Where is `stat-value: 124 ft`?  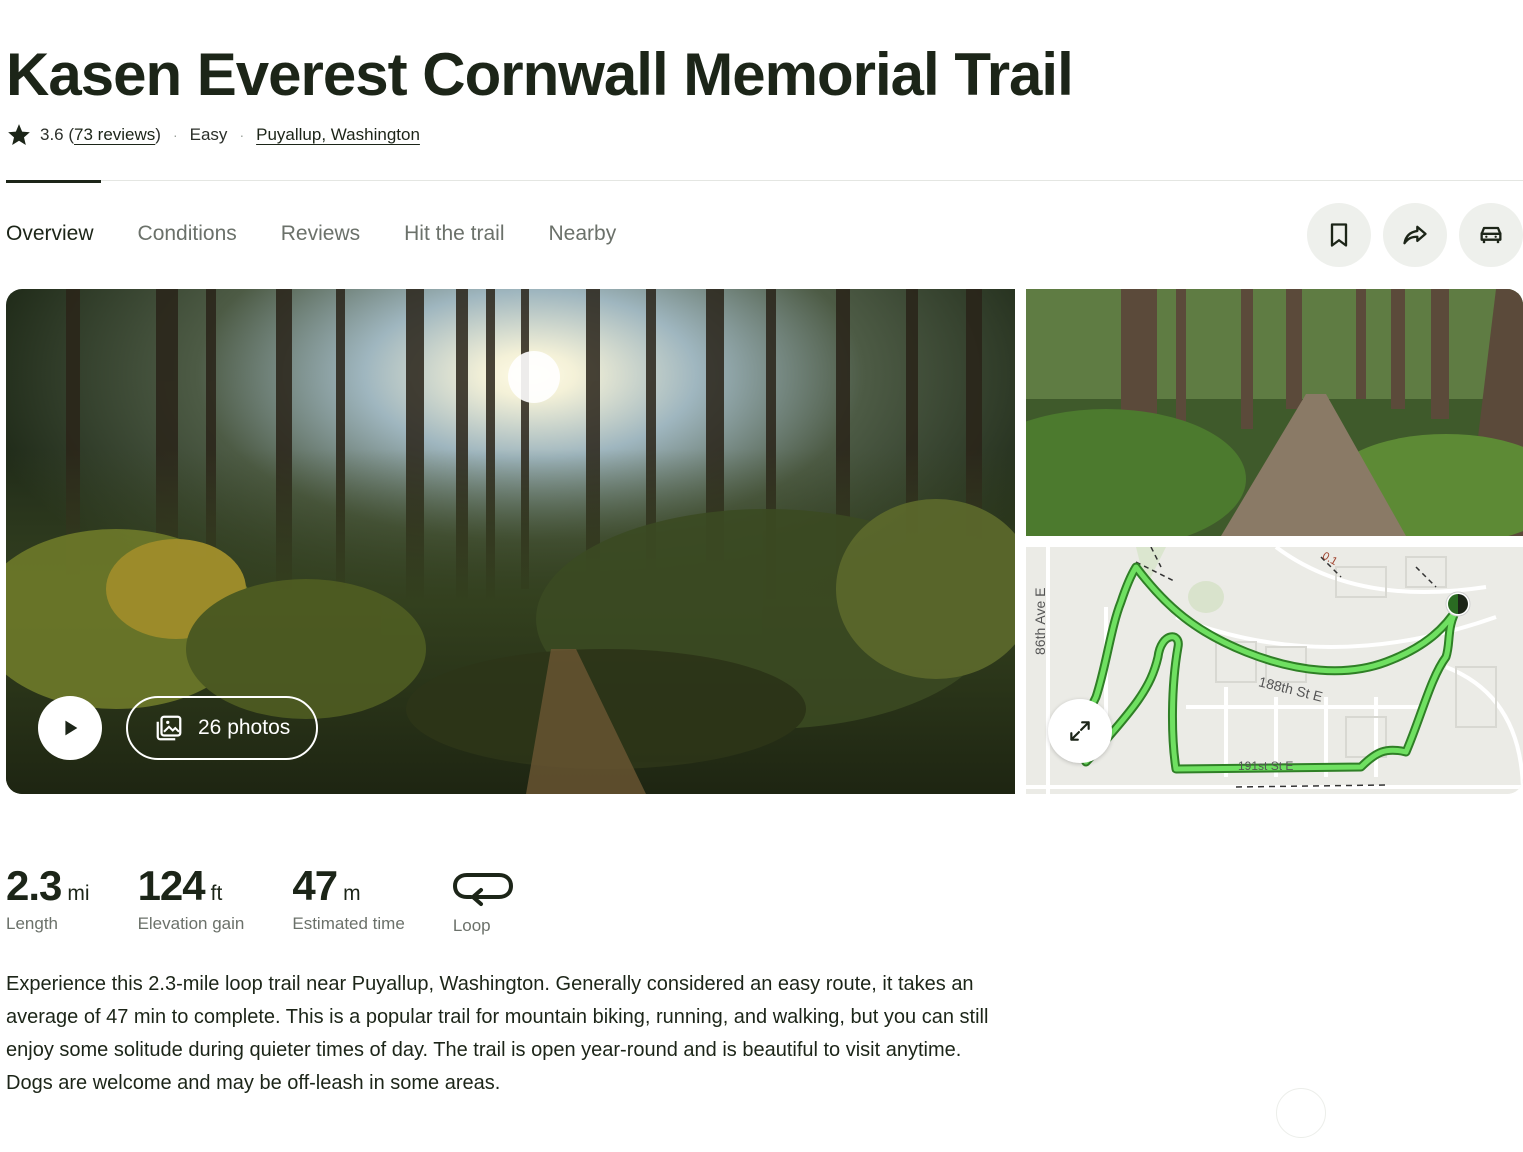
stat-value: 124 ft is located at coordinates (180, 885).